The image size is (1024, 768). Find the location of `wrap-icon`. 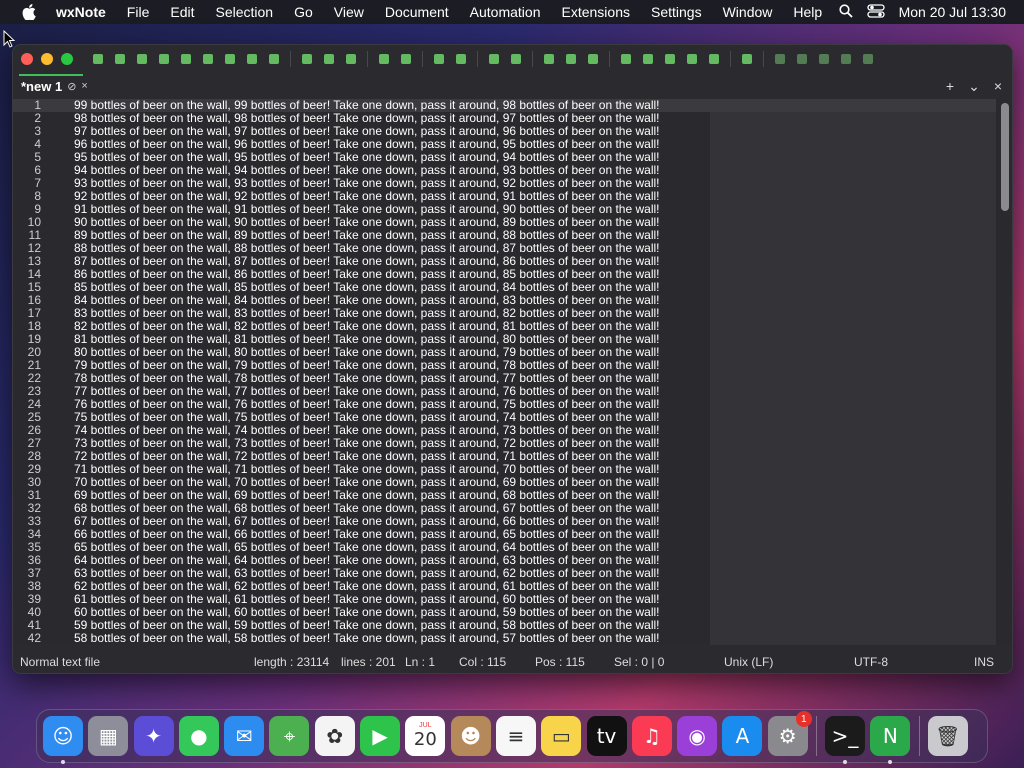

wrap-icon is located at coordinates (549, 59).